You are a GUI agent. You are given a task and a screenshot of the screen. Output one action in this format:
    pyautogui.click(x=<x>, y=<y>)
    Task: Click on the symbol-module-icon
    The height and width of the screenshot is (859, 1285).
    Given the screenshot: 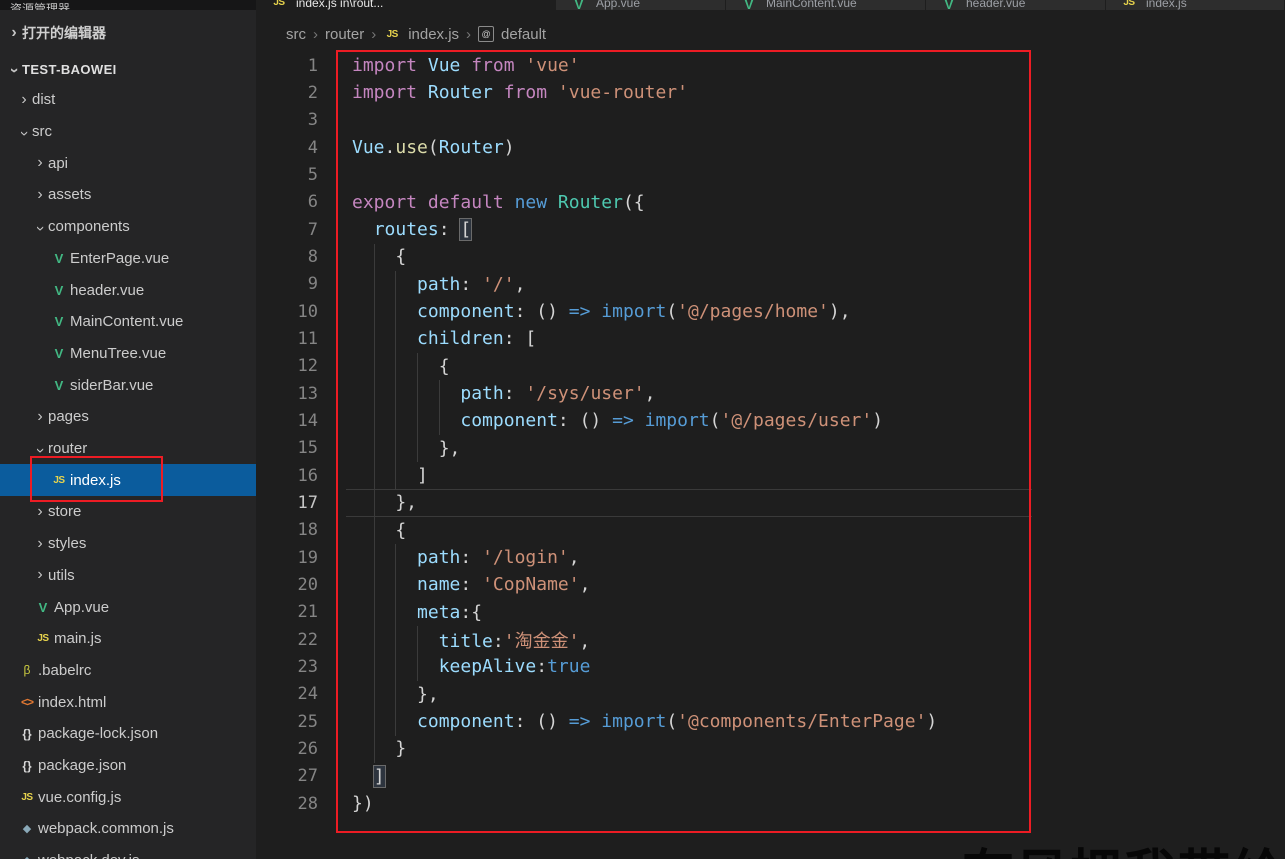 What is the action you would take?
    pyautogui.click(x=486, y=34)
    